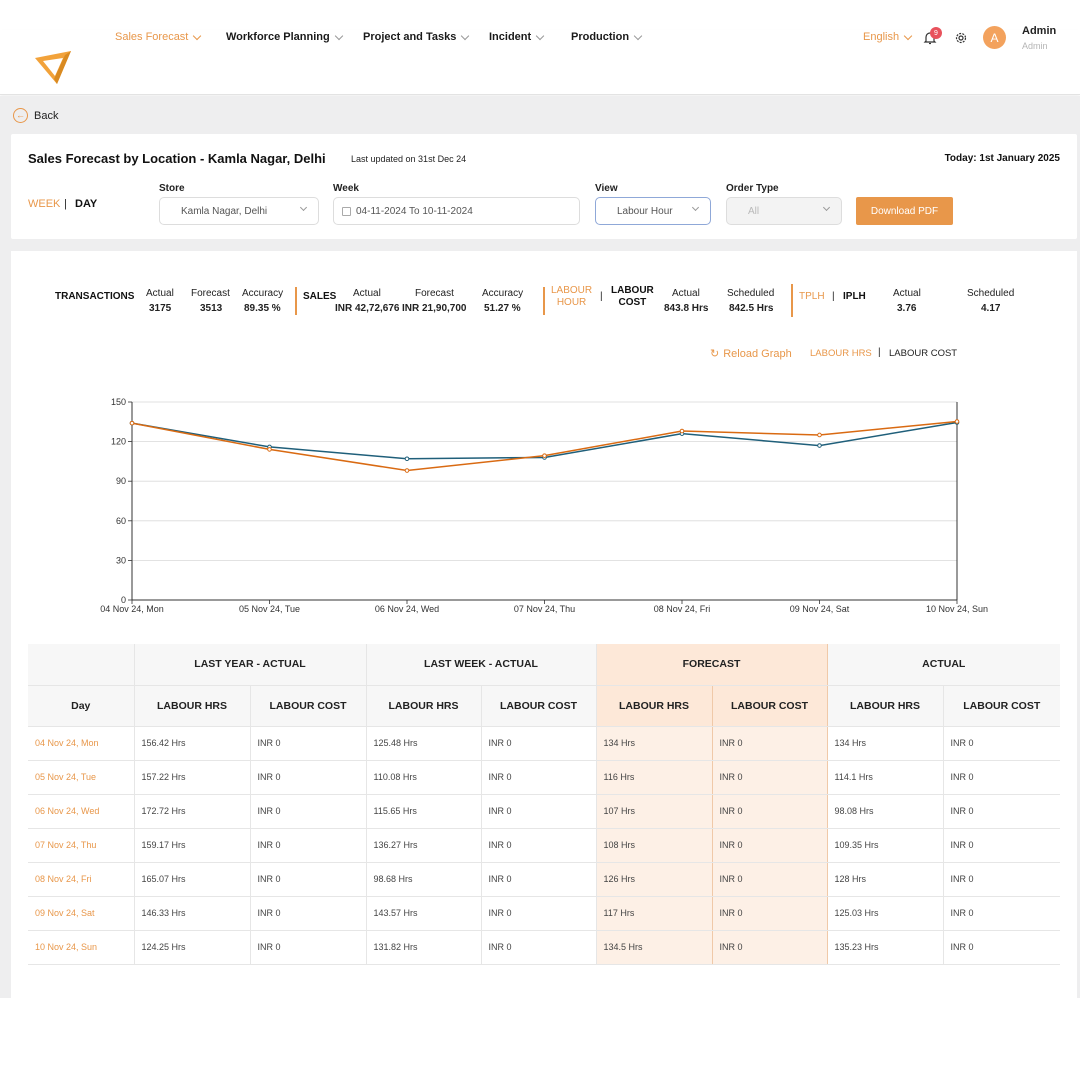 This screenshot has height=1080, width=1080. What do you see at coordinates (121, 481) in the screenshot?
I see `y-tick-label: 90` at bounding box center [121, 481].